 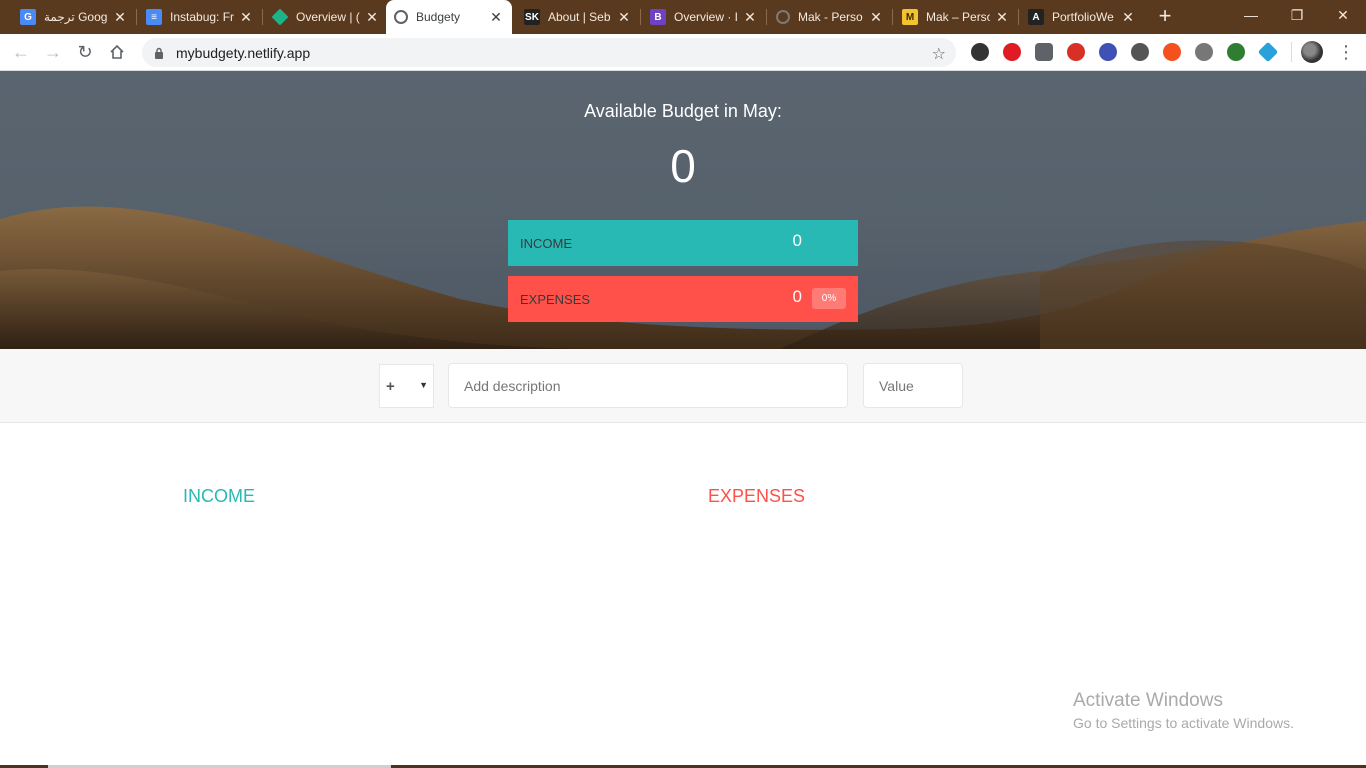 What do you see at coordinates (683, 299) in the screenshot?
I see `expenses-summary: Expenses 0 0%` at bounding box center [683, 299].